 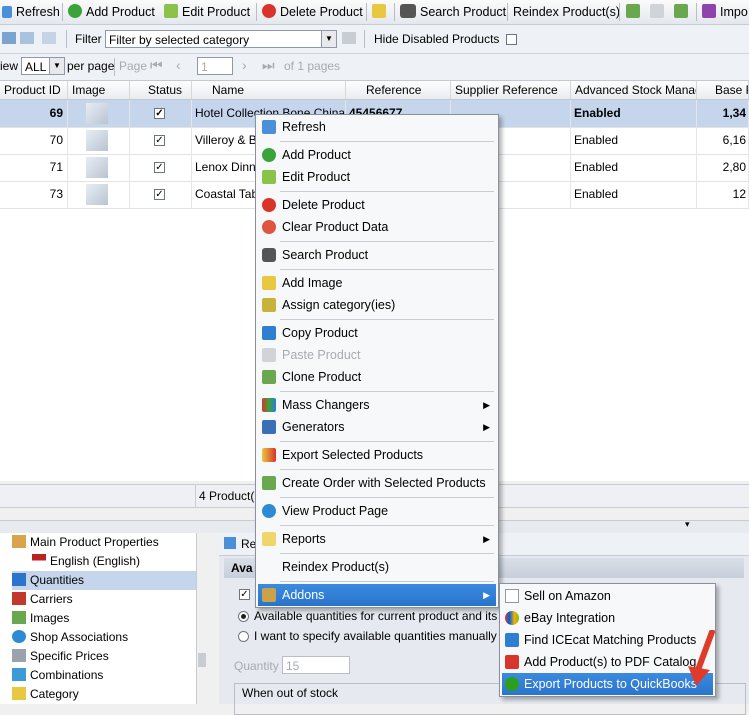 I want to click on menu-item-reports: Reports ▶, so click(x=377, y=539).